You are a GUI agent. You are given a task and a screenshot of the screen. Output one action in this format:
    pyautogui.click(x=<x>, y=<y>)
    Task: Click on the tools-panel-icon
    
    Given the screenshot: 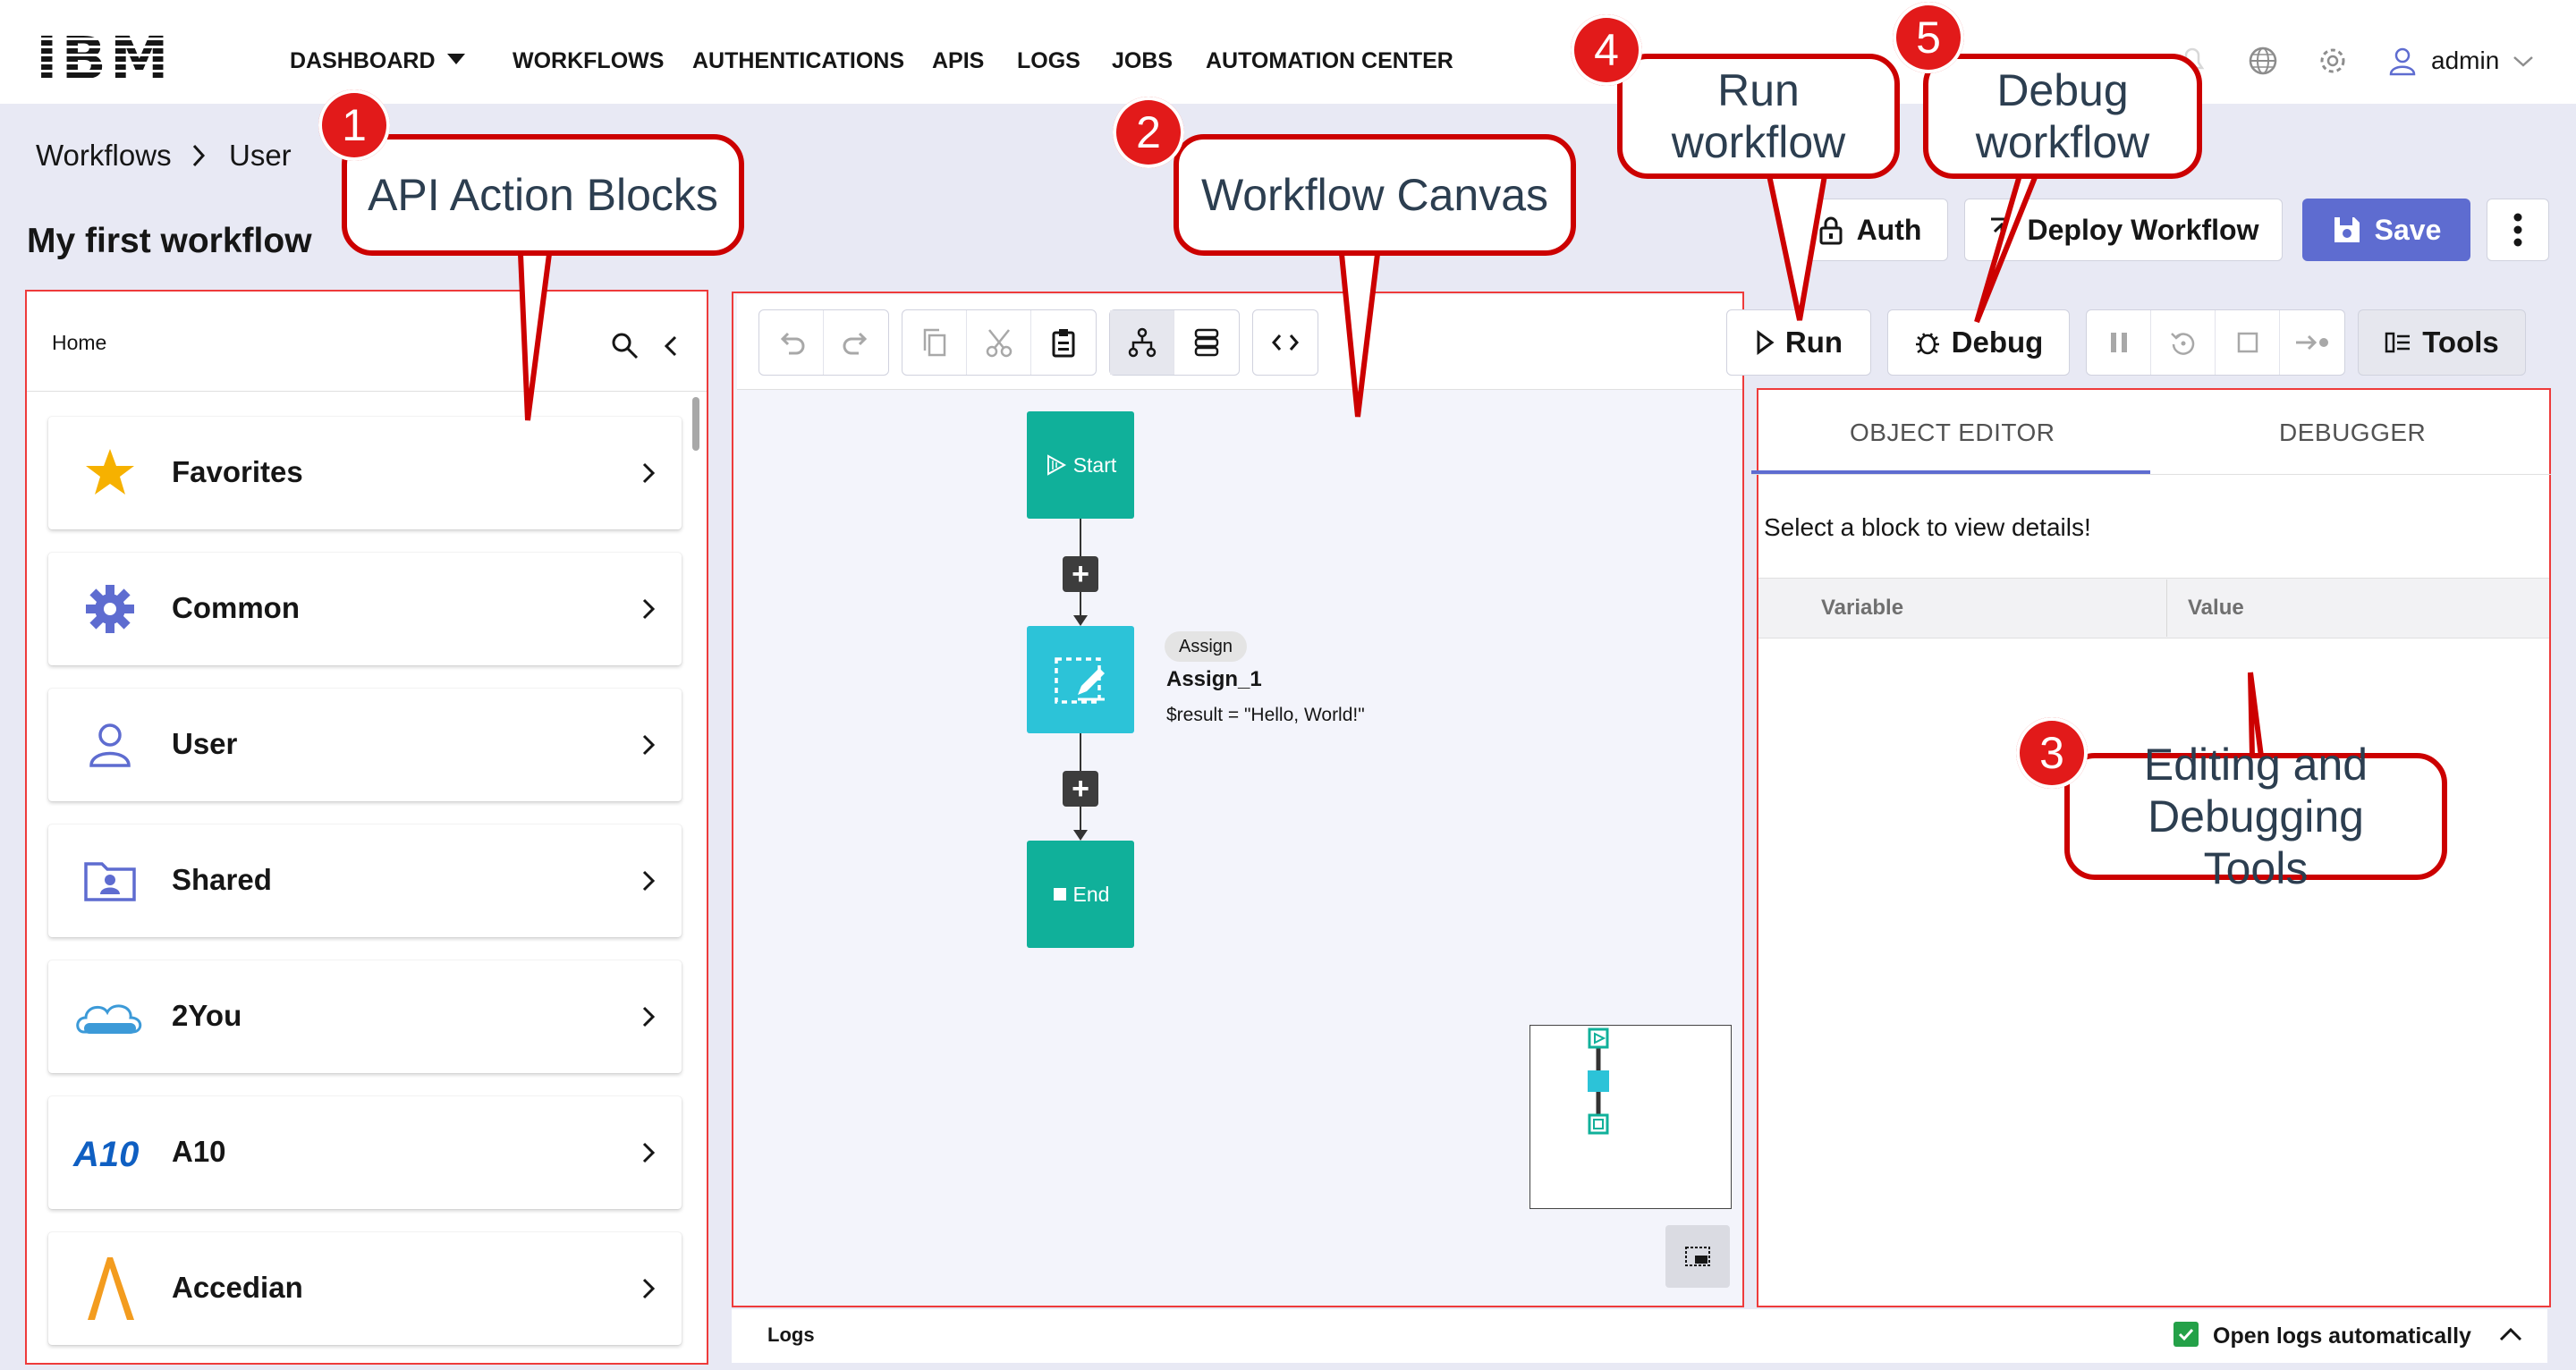 What is the action you would take?
    pyautogui.click(x=2398, y=342)
    